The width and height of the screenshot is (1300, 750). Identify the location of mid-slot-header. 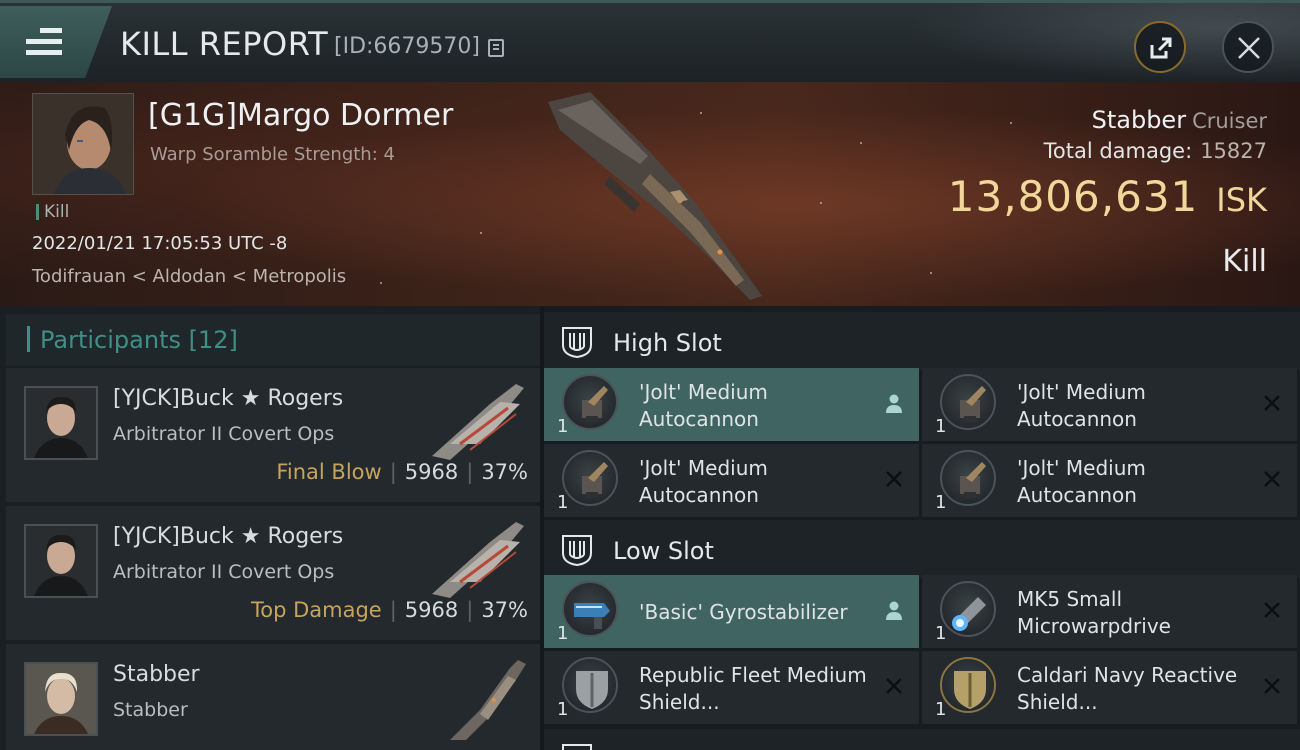
(922, 739).